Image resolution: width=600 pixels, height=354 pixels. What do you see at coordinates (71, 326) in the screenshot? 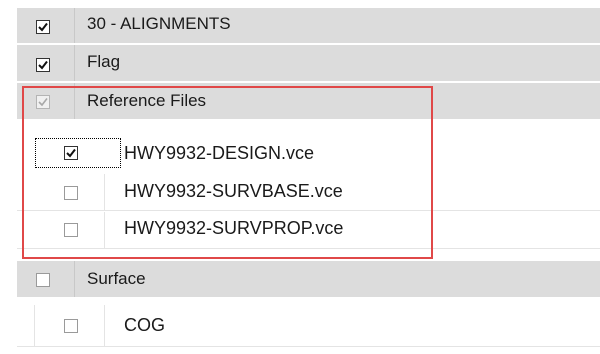
I see `checkbox-cog` at bounding box center [71, 326].